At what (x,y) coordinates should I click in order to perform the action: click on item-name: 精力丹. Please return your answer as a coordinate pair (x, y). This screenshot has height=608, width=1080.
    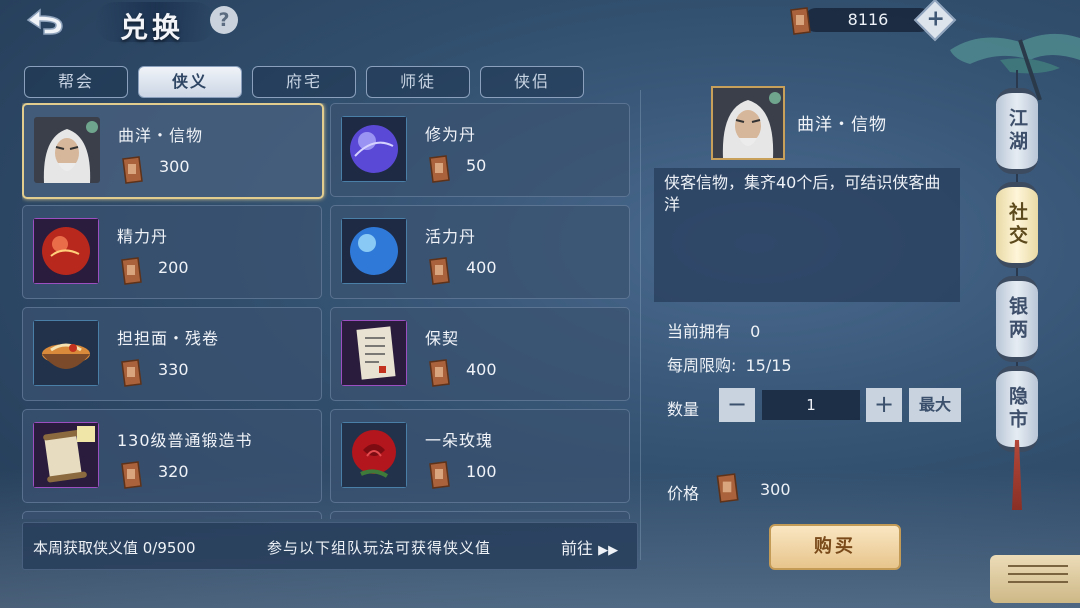
    Looking at the image, I should click on (143, 236).